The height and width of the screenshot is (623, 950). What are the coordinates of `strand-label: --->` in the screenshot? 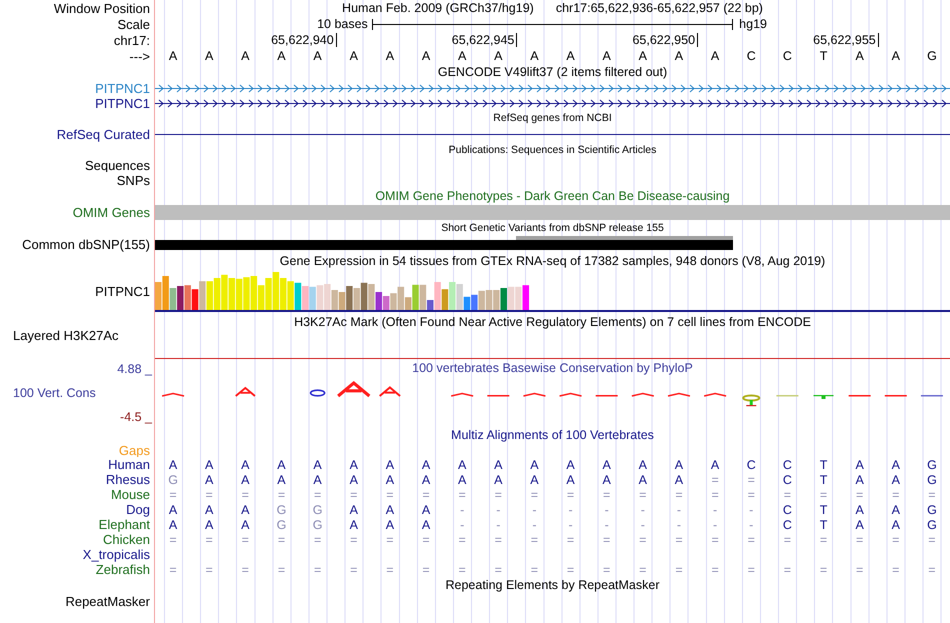 It's located at (139, 56).